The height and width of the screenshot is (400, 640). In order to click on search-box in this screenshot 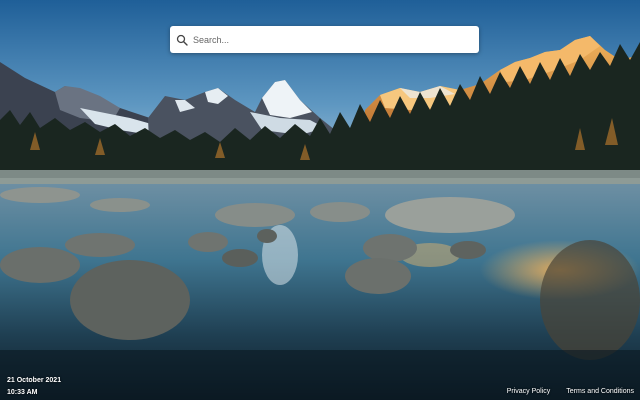, I will do `click(324, 39)`.